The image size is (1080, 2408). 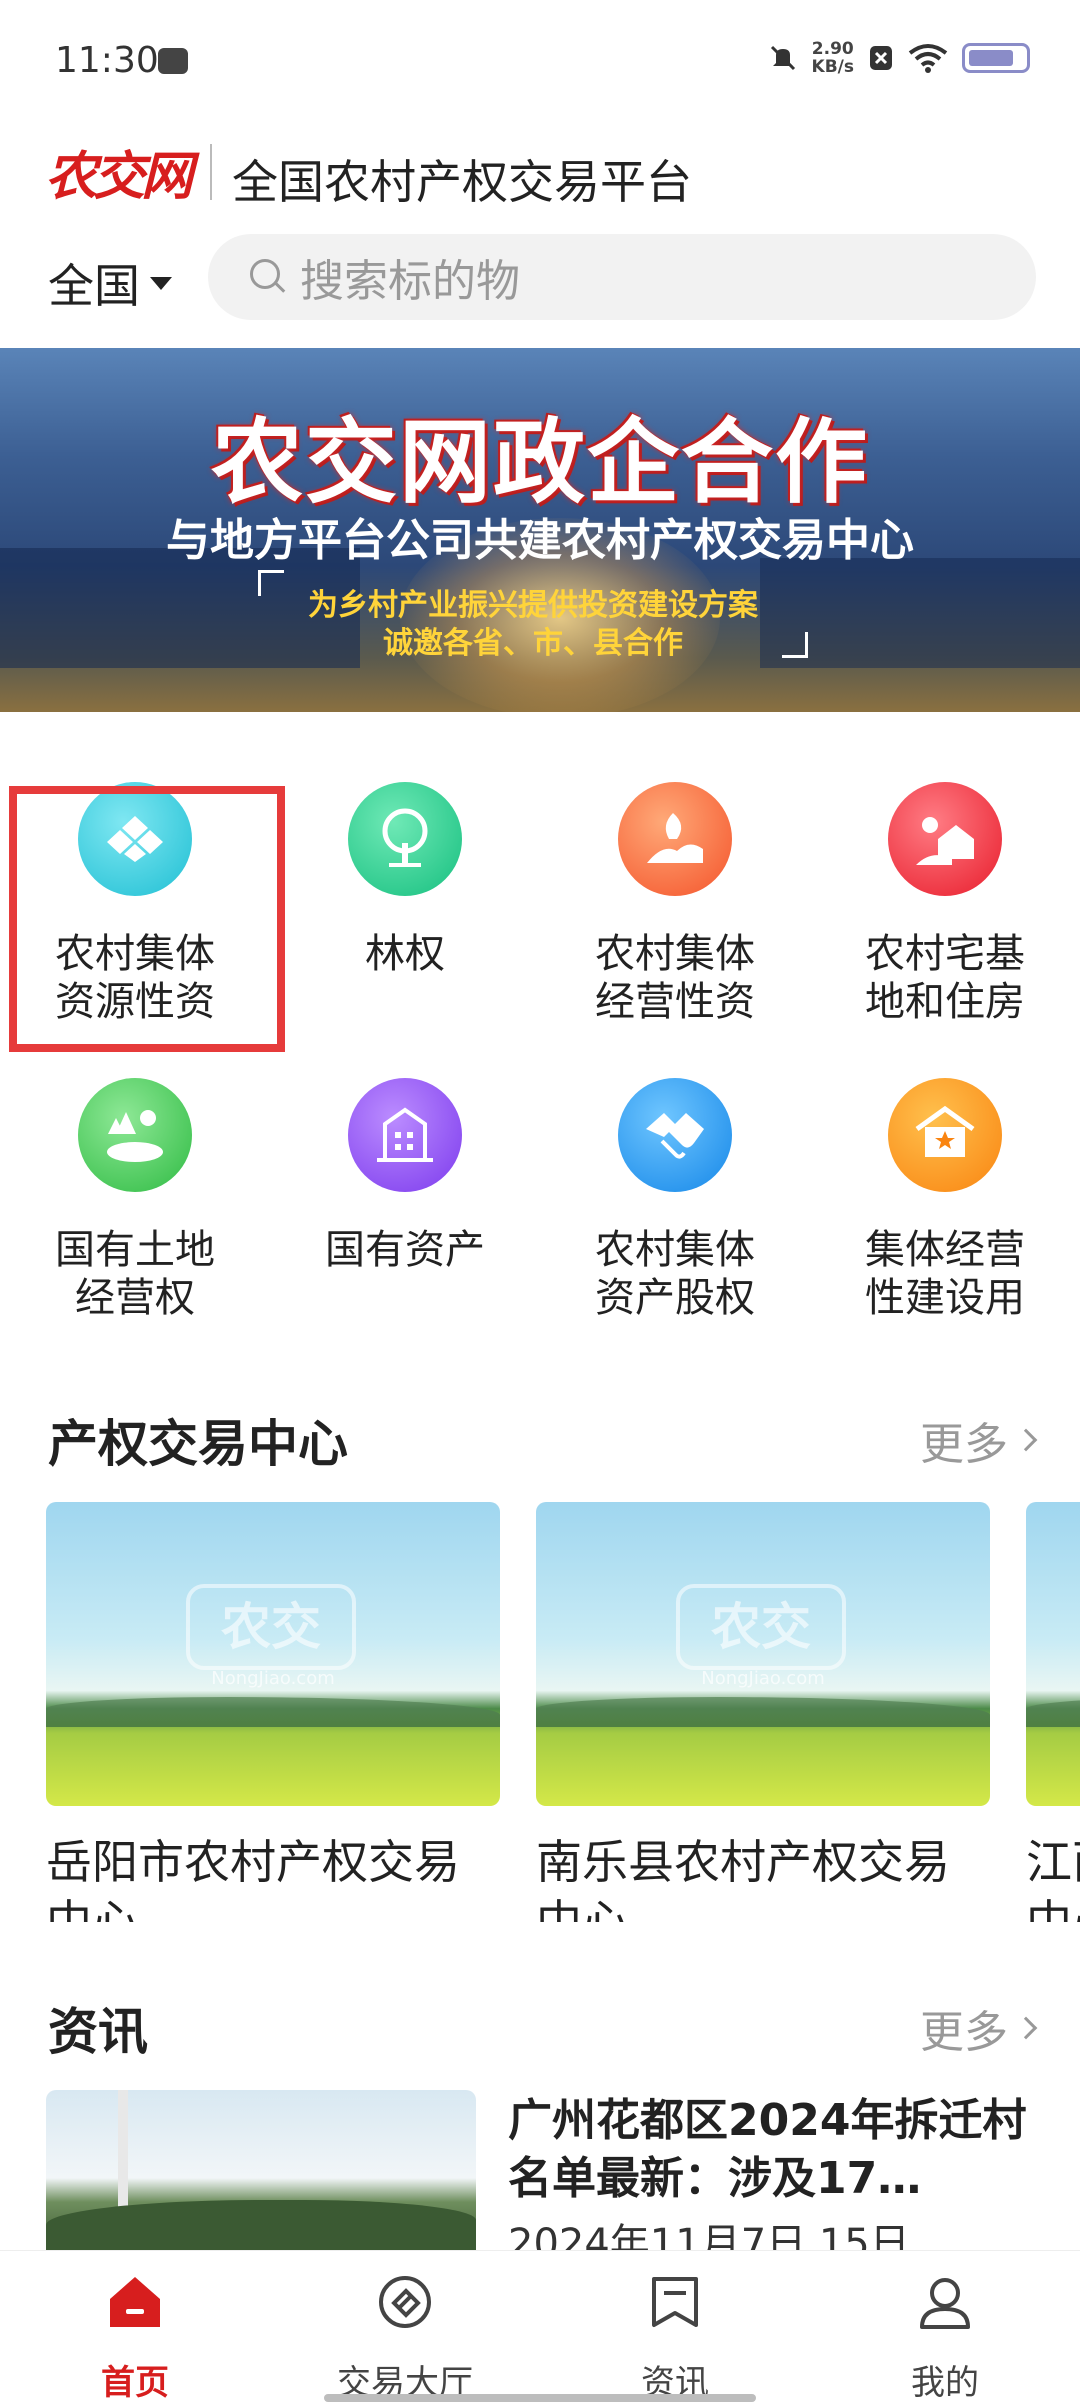 I want to click on land-icon, so click(x=135, y=1135).